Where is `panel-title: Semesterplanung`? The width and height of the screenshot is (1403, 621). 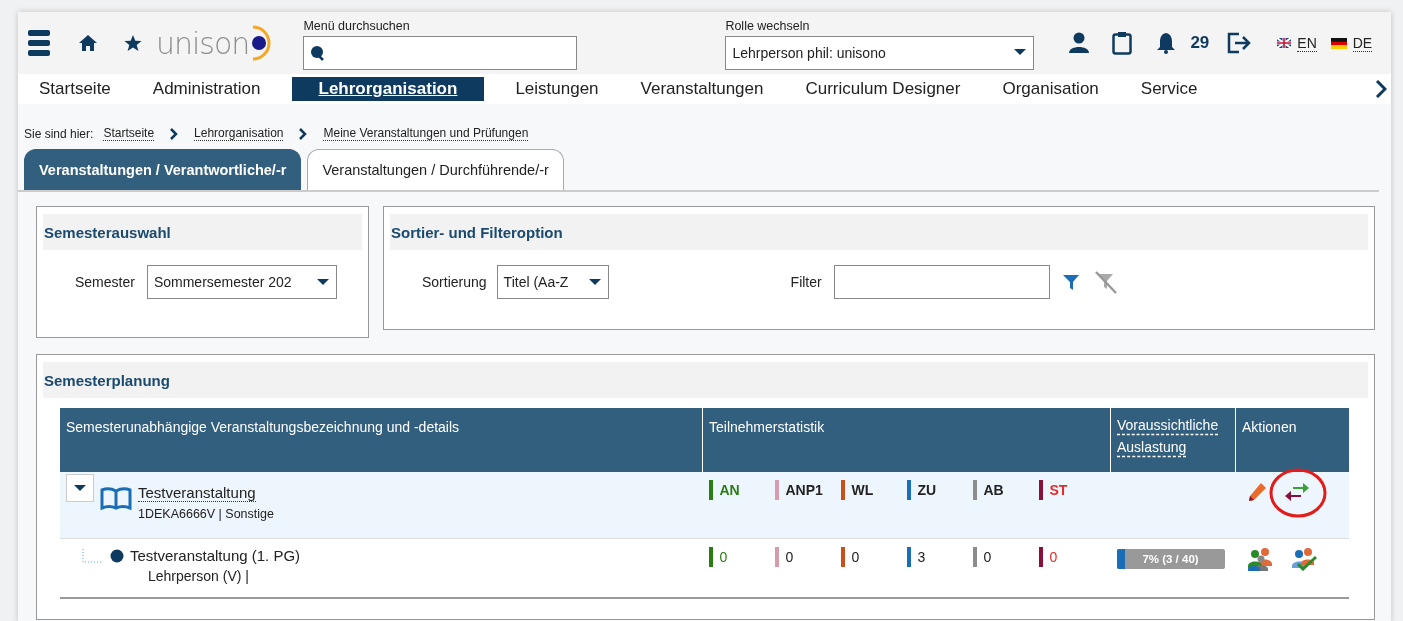 panel-title: Semesterplanung is located at coordinates (705, 380).